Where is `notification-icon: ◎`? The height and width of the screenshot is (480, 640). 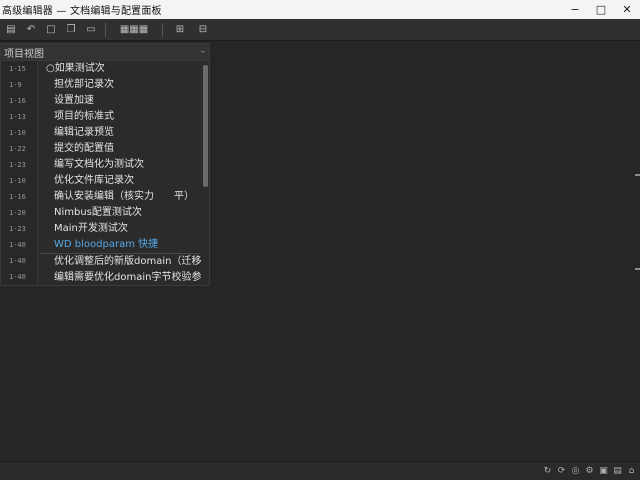
notification-icon: ◎ is located at coordinates (575, 471).